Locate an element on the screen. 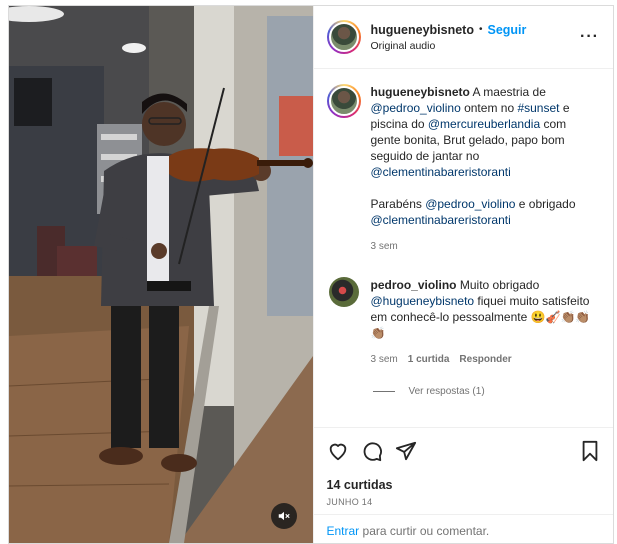 This screenshot has height=544, width=617. save-button is located at coordinates (590, 451).